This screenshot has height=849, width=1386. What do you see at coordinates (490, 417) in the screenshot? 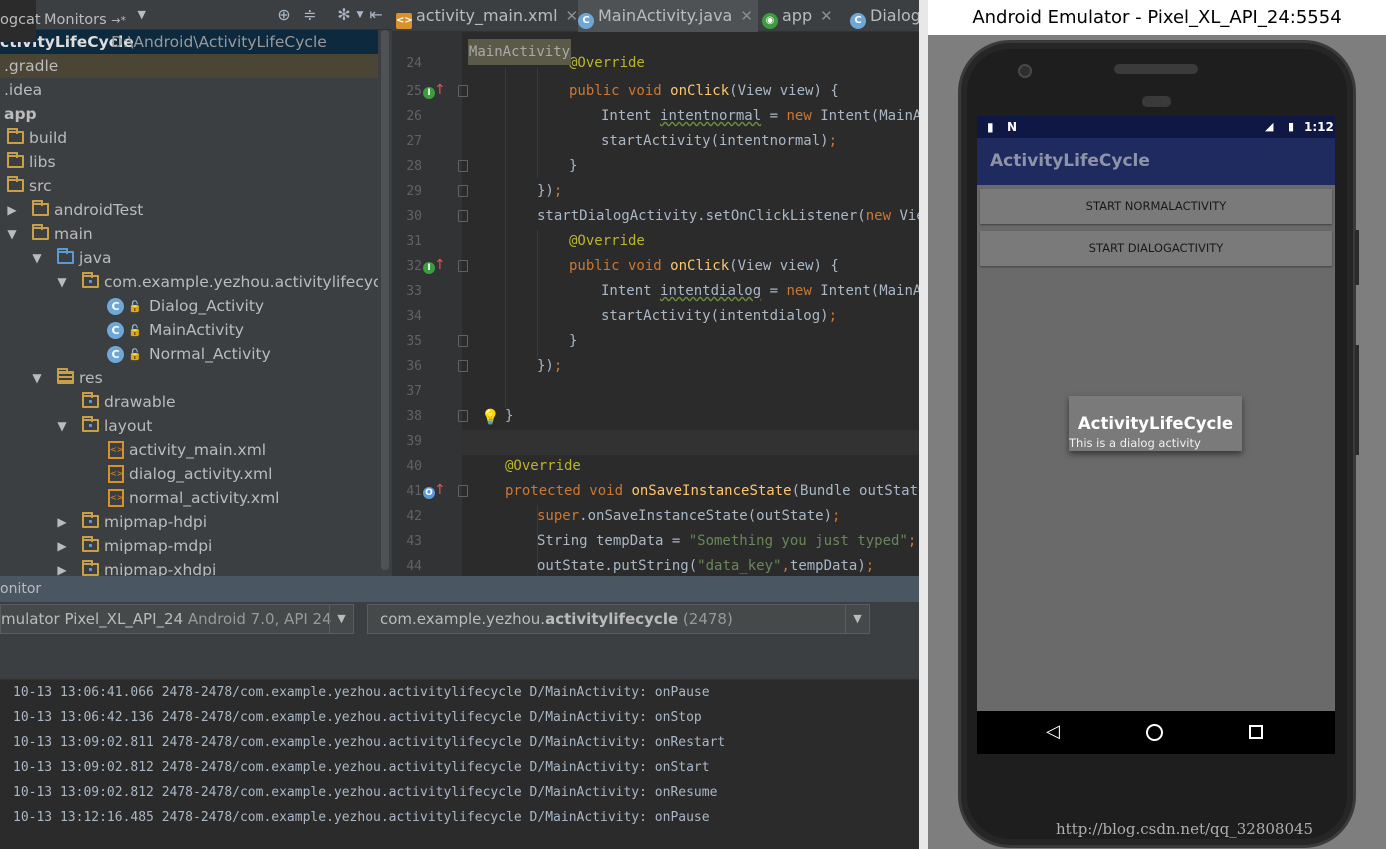
I see `lightbulb-icon: 💡` at bounding box center [490, 417].